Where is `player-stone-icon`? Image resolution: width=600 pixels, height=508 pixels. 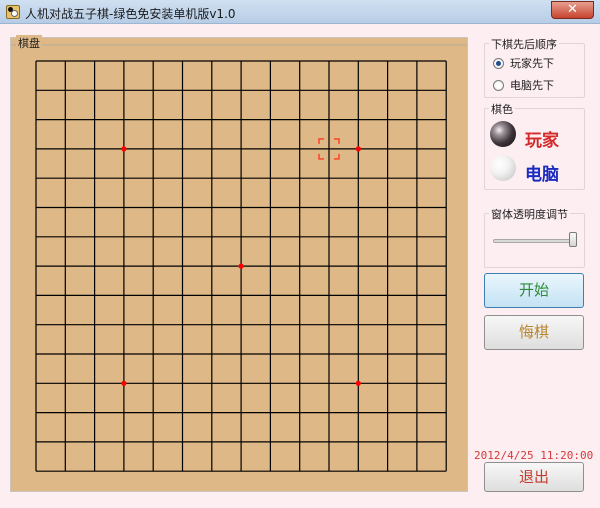 player-stone-icon is located at coordinates (503, 134).